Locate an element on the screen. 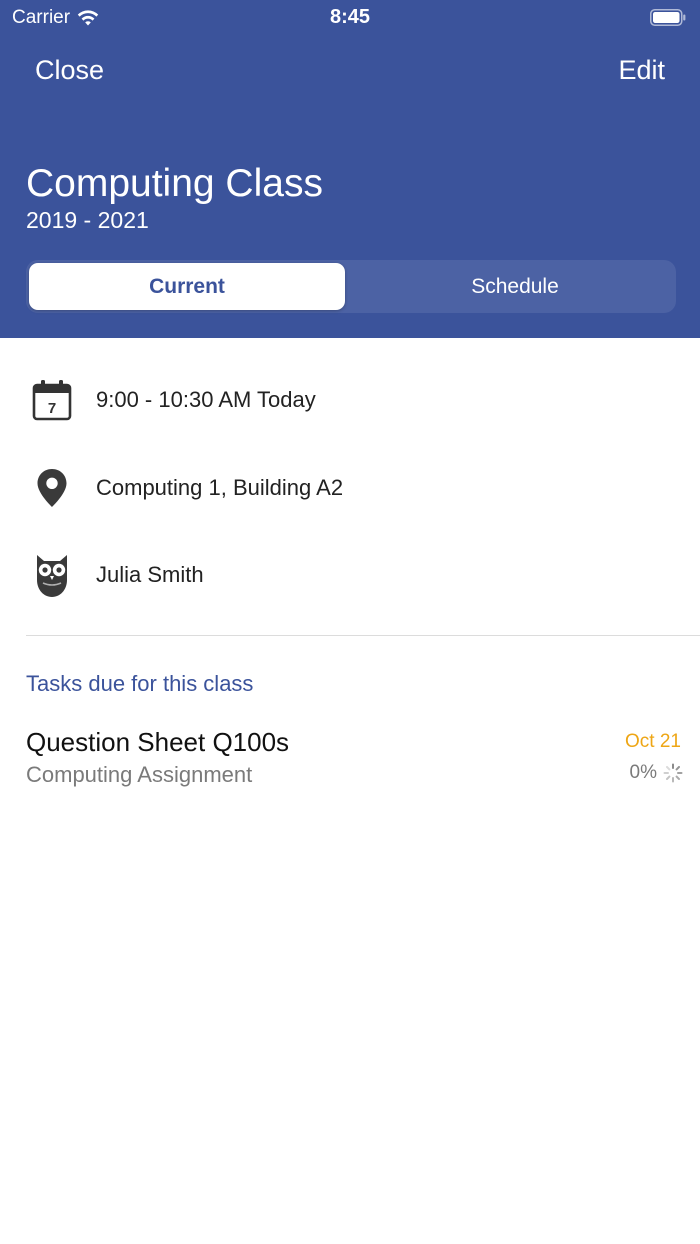  calendar-day-number: 7 is located at coordinates (52, 408).